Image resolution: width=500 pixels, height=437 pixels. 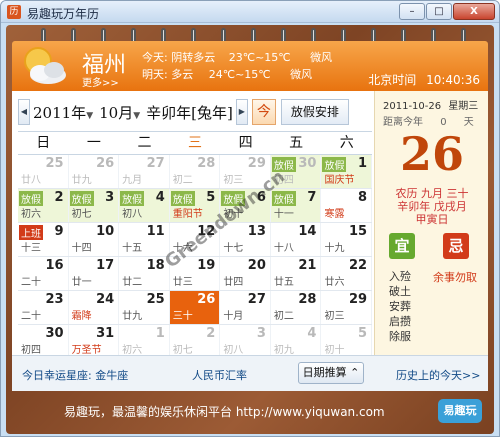 What do you see at coordinates (155, 231) in the screenshot?
I see `day-number: 11` at bounding box center [155, 231].